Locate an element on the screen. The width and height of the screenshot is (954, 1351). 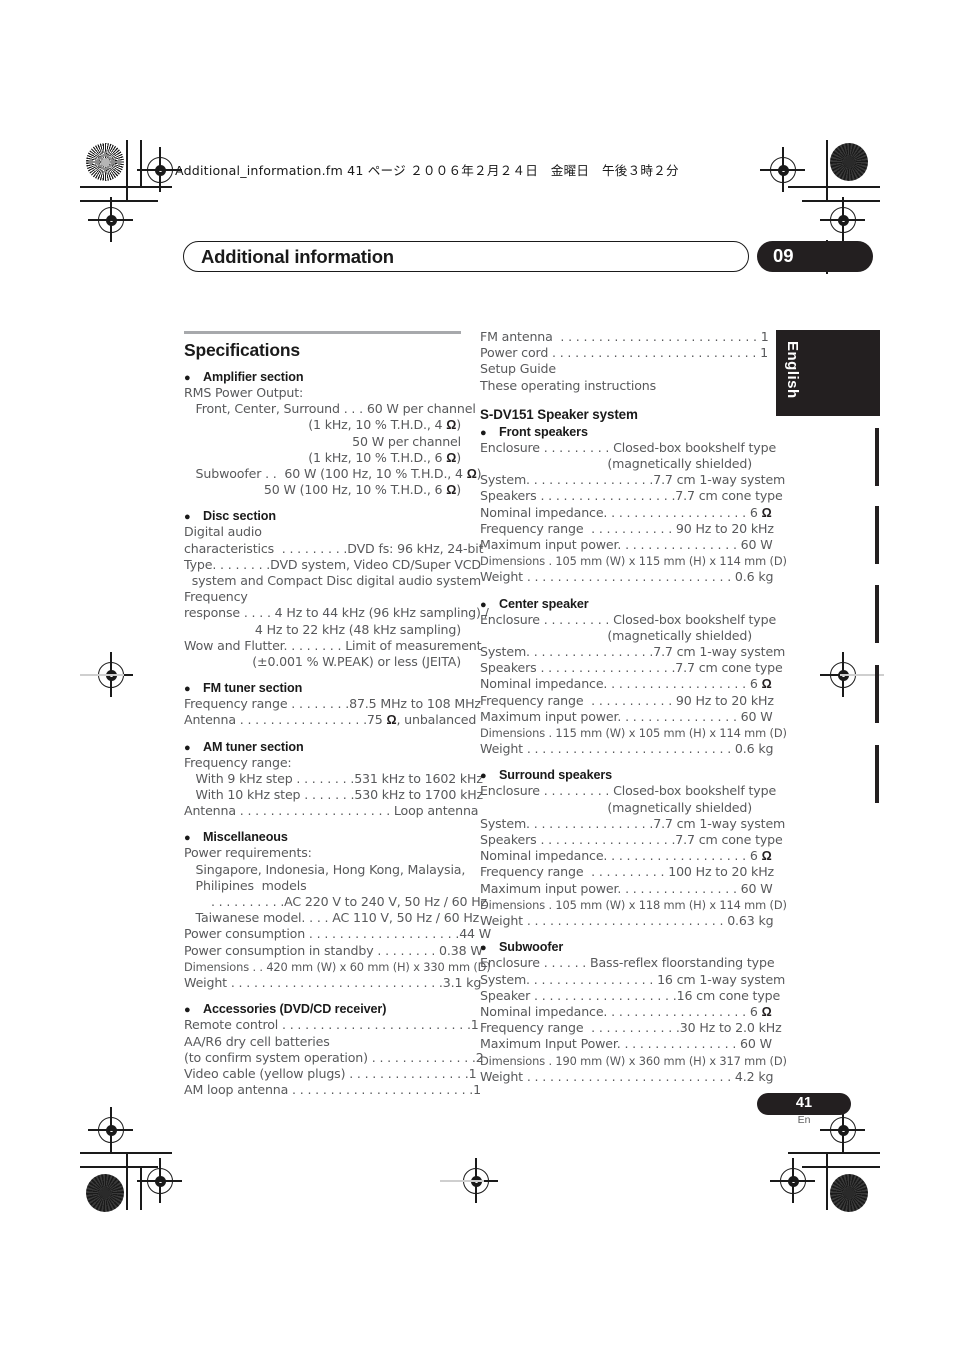
registration-target-mid-left is located at coordinates (110, 219).